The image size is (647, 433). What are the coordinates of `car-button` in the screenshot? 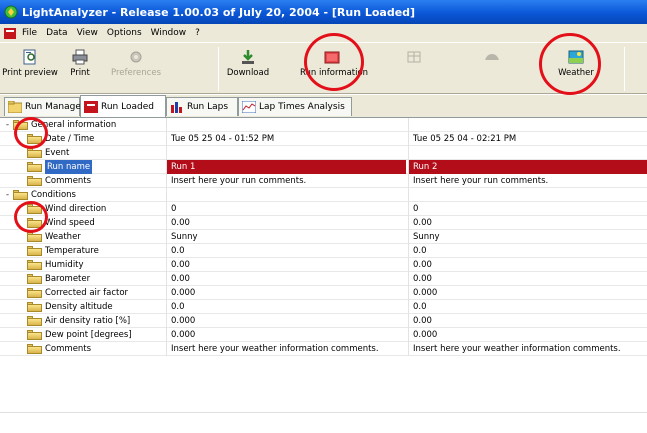 It's located at (492, 69).